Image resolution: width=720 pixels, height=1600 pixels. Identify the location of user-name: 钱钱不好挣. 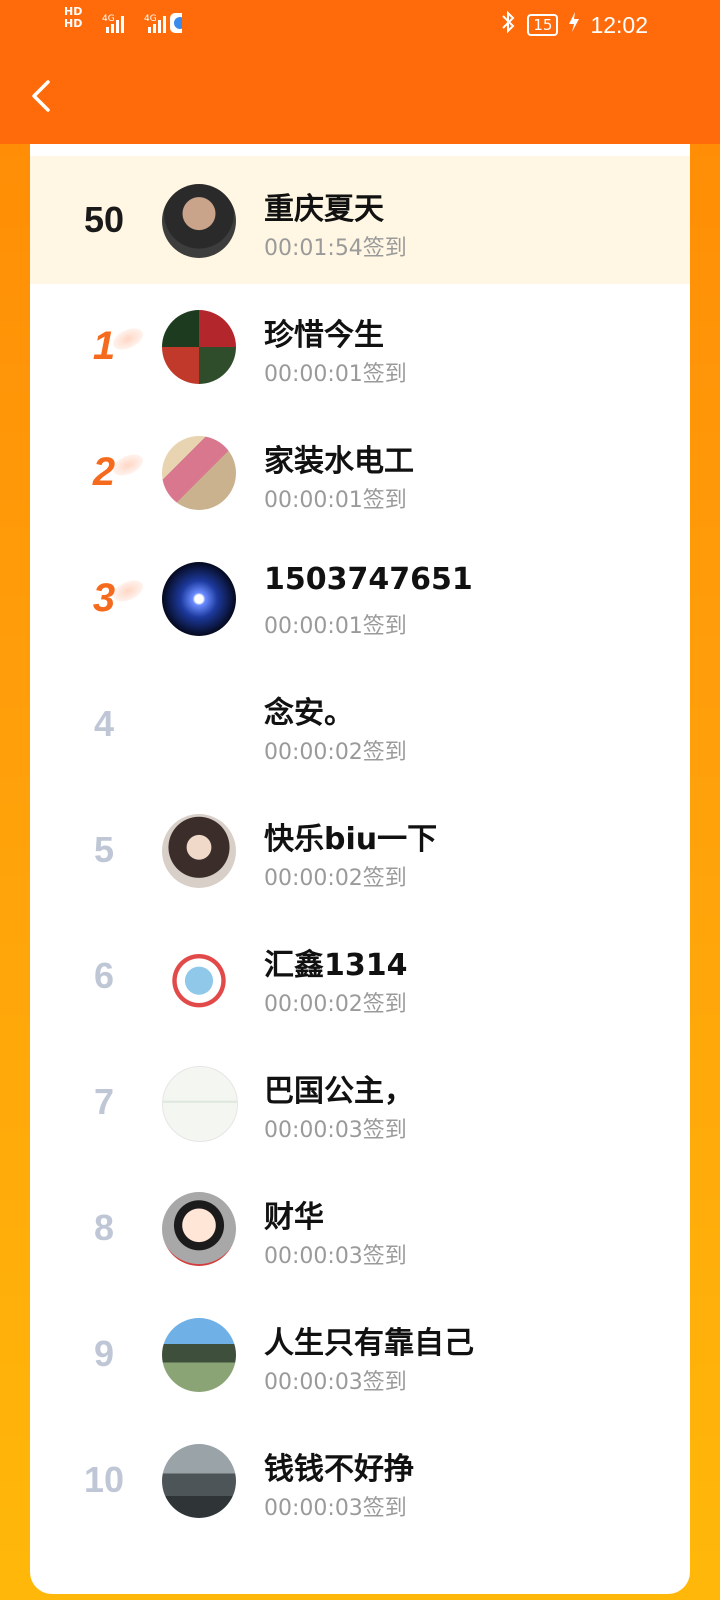
(339, 1469).